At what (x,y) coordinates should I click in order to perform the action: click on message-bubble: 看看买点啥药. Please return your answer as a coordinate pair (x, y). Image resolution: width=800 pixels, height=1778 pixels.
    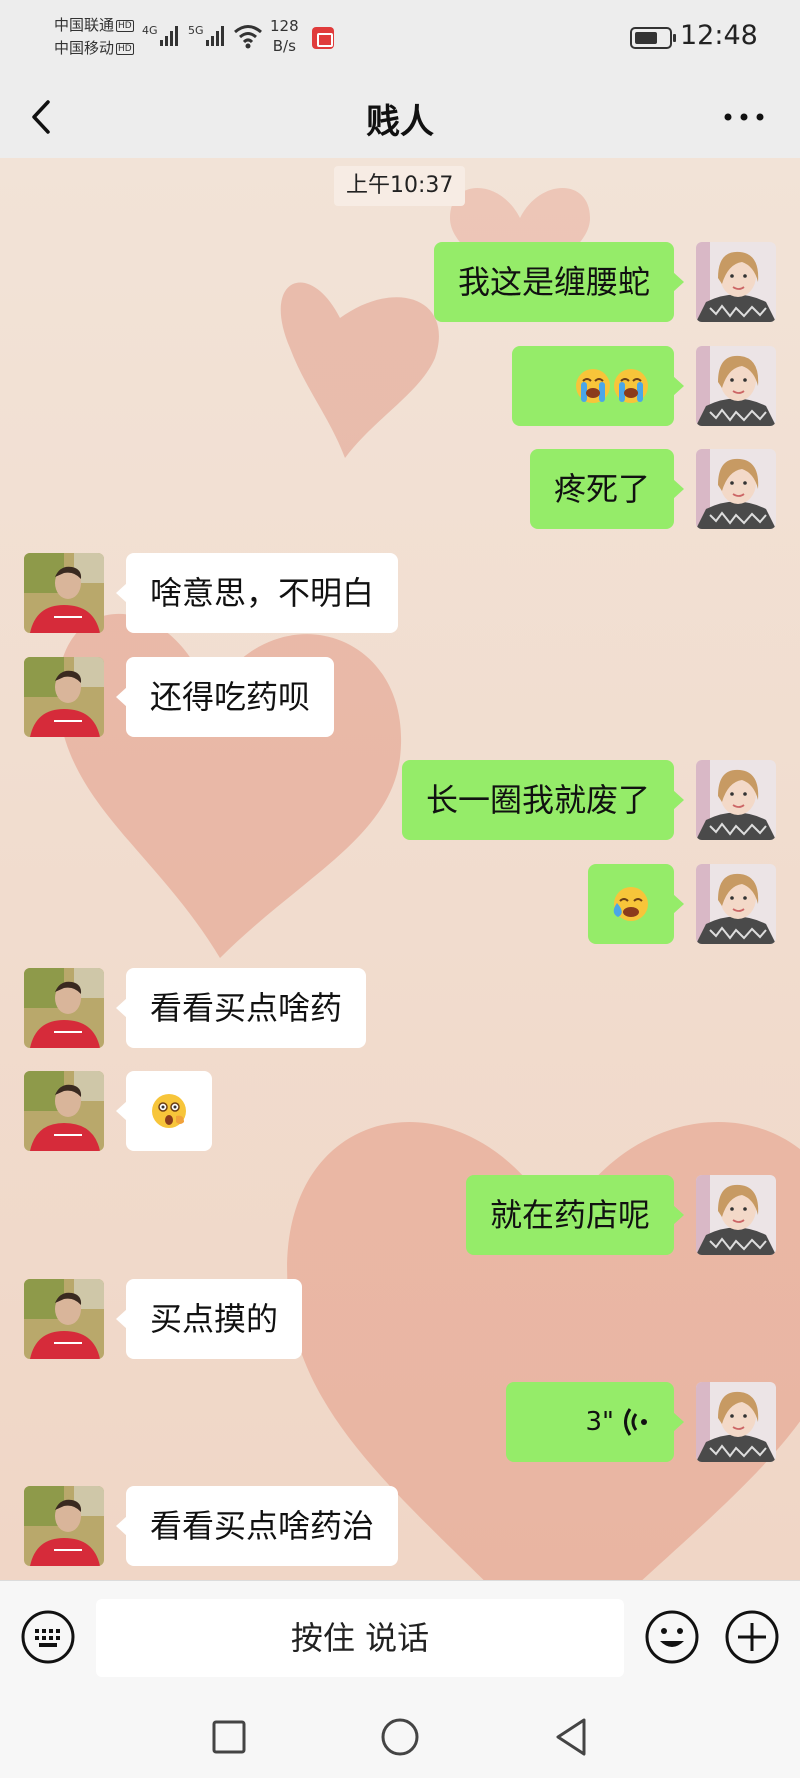
    Looking at the image, I should click on (241, 1008).